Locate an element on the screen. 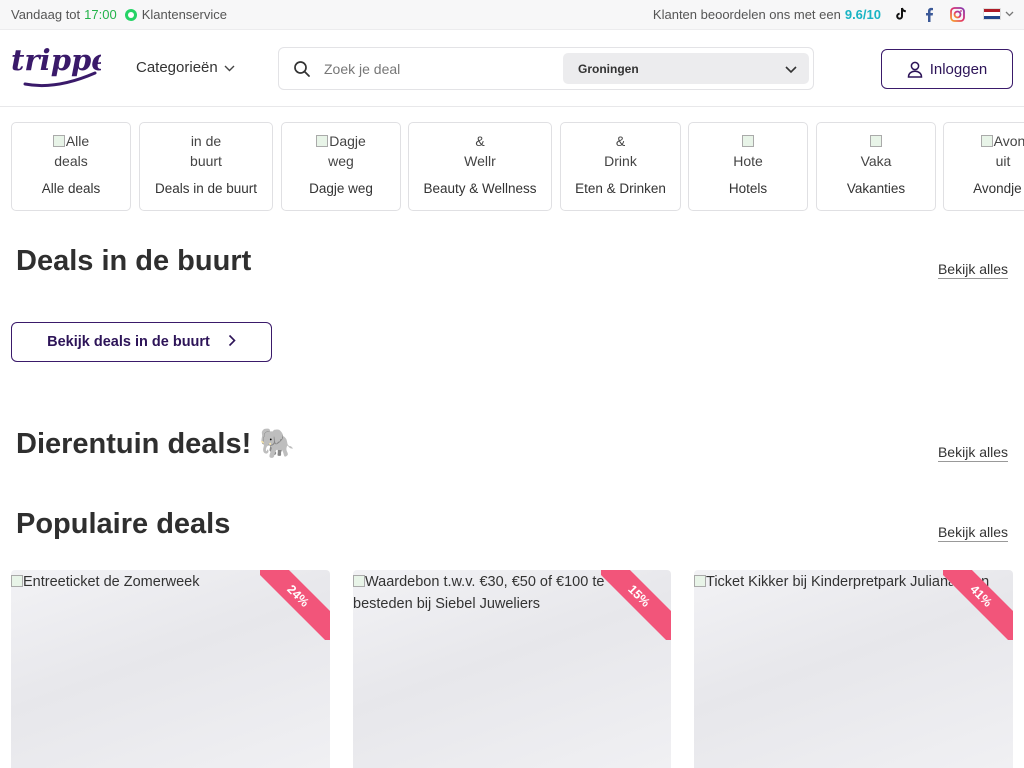  category-image: Vaka is located at coordinates (876, 152).